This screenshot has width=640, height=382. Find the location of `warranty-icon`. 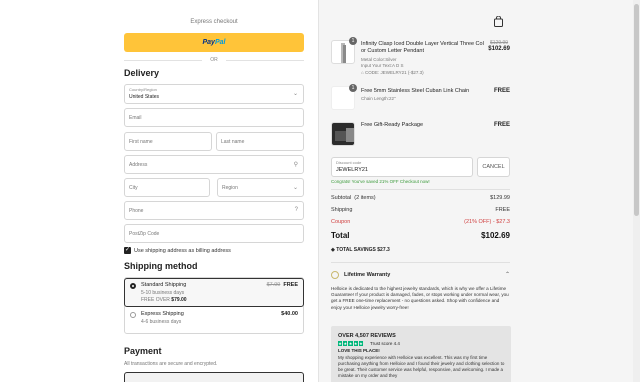

warranty-icon is located at coordinates (335, 275).